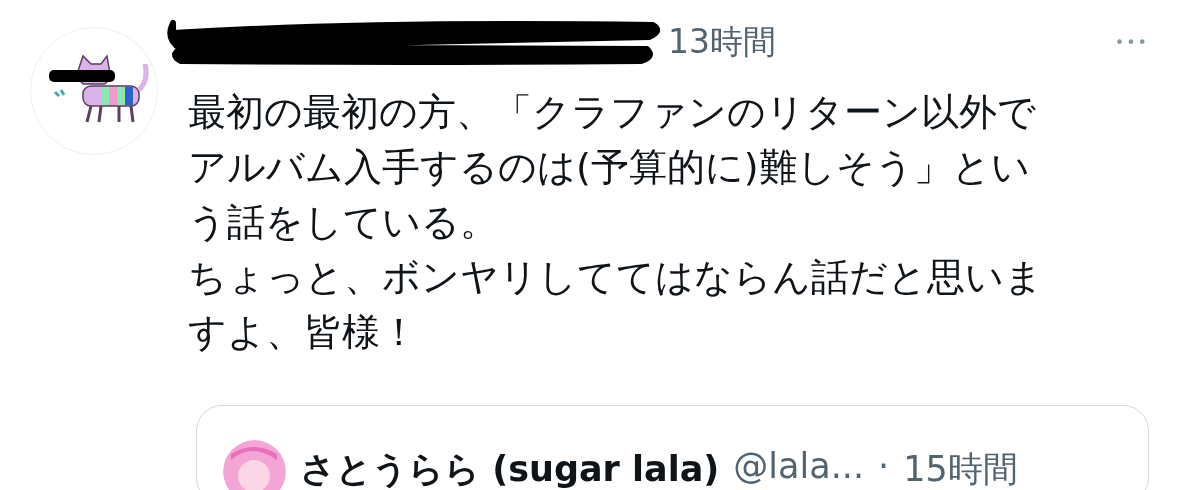  I want to click on quoted-author-name: さとうらら (sugar lala), so click(510, 468).